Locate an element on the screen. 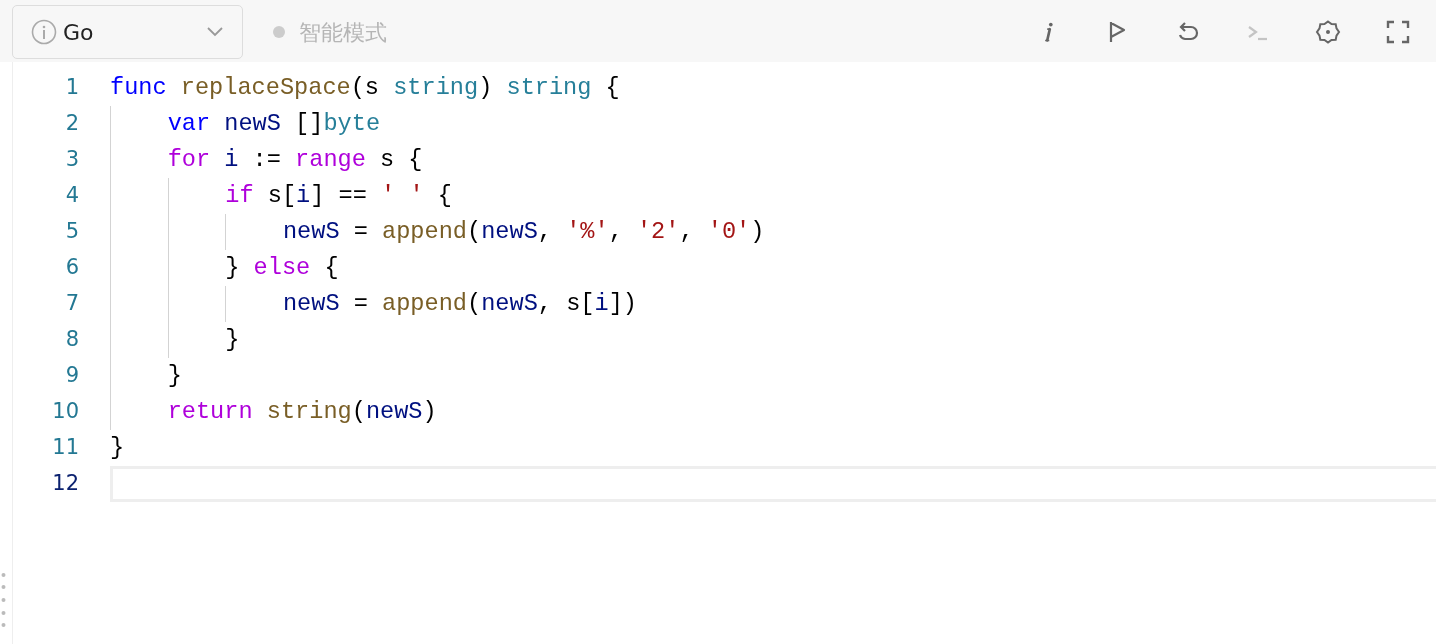  language-value: Go is located at coordinates (78, 32).